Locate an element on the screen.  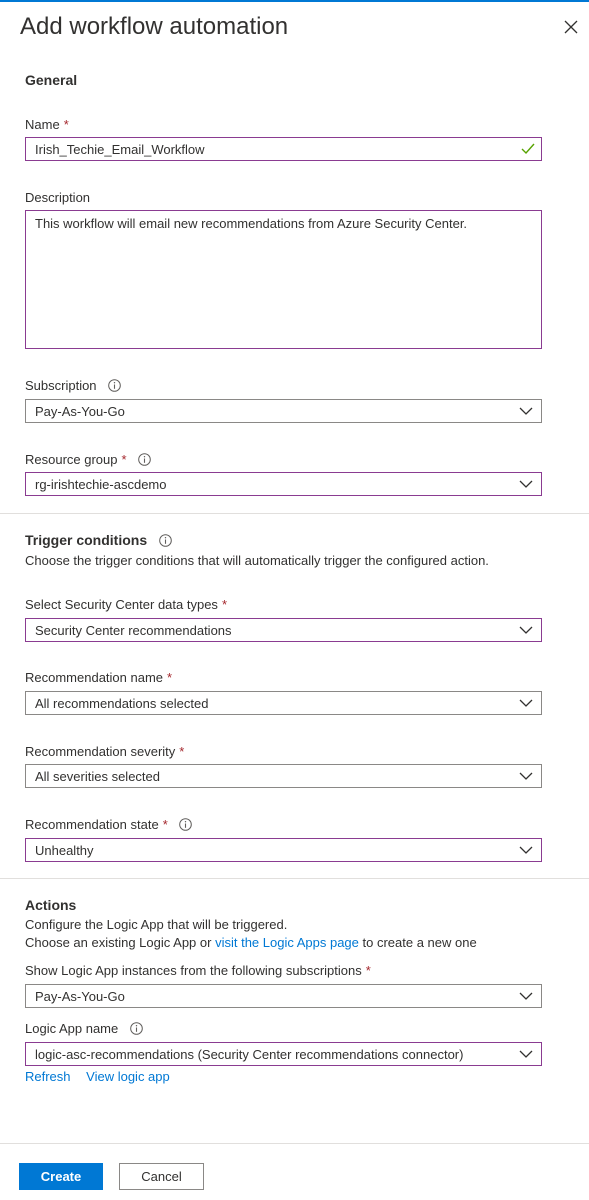
name-field-value: Irish_Techie_Email_Workflow is located at coordinates (120, 149).